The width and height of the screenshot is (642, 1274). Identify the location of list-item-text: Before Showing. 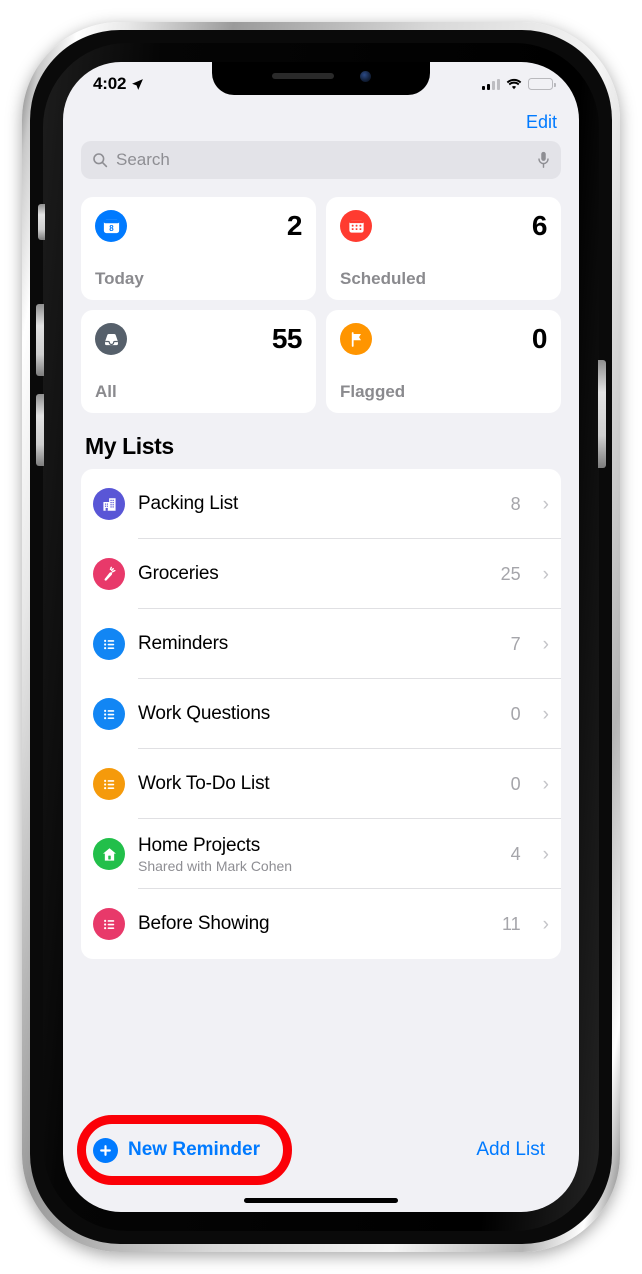
(313, 924).